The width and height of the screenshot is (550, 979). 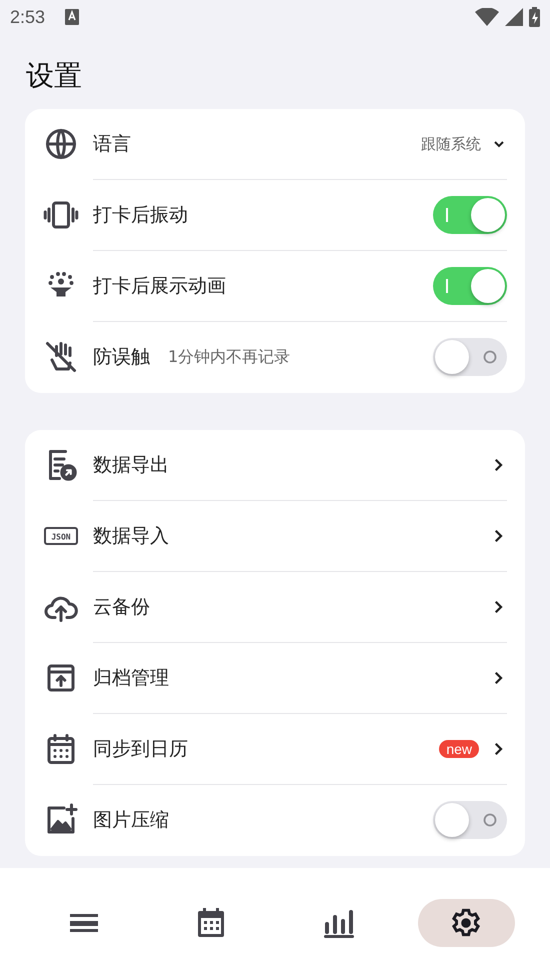 What do you see at coordinates (159, 287) in the screenshot?
I see `setting-label: 打卡后展示动画` at bounding box center [159, 287].